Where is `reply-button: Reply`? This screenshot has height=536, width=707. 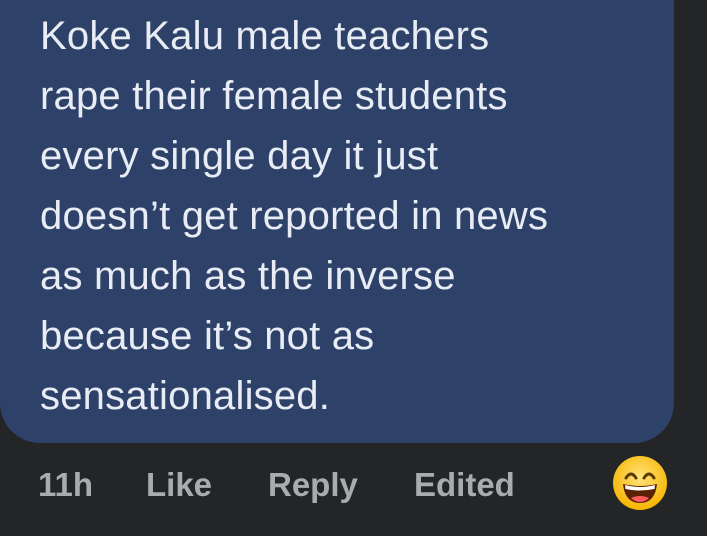
reply-button: Reply is located at coordinates (313, 485).